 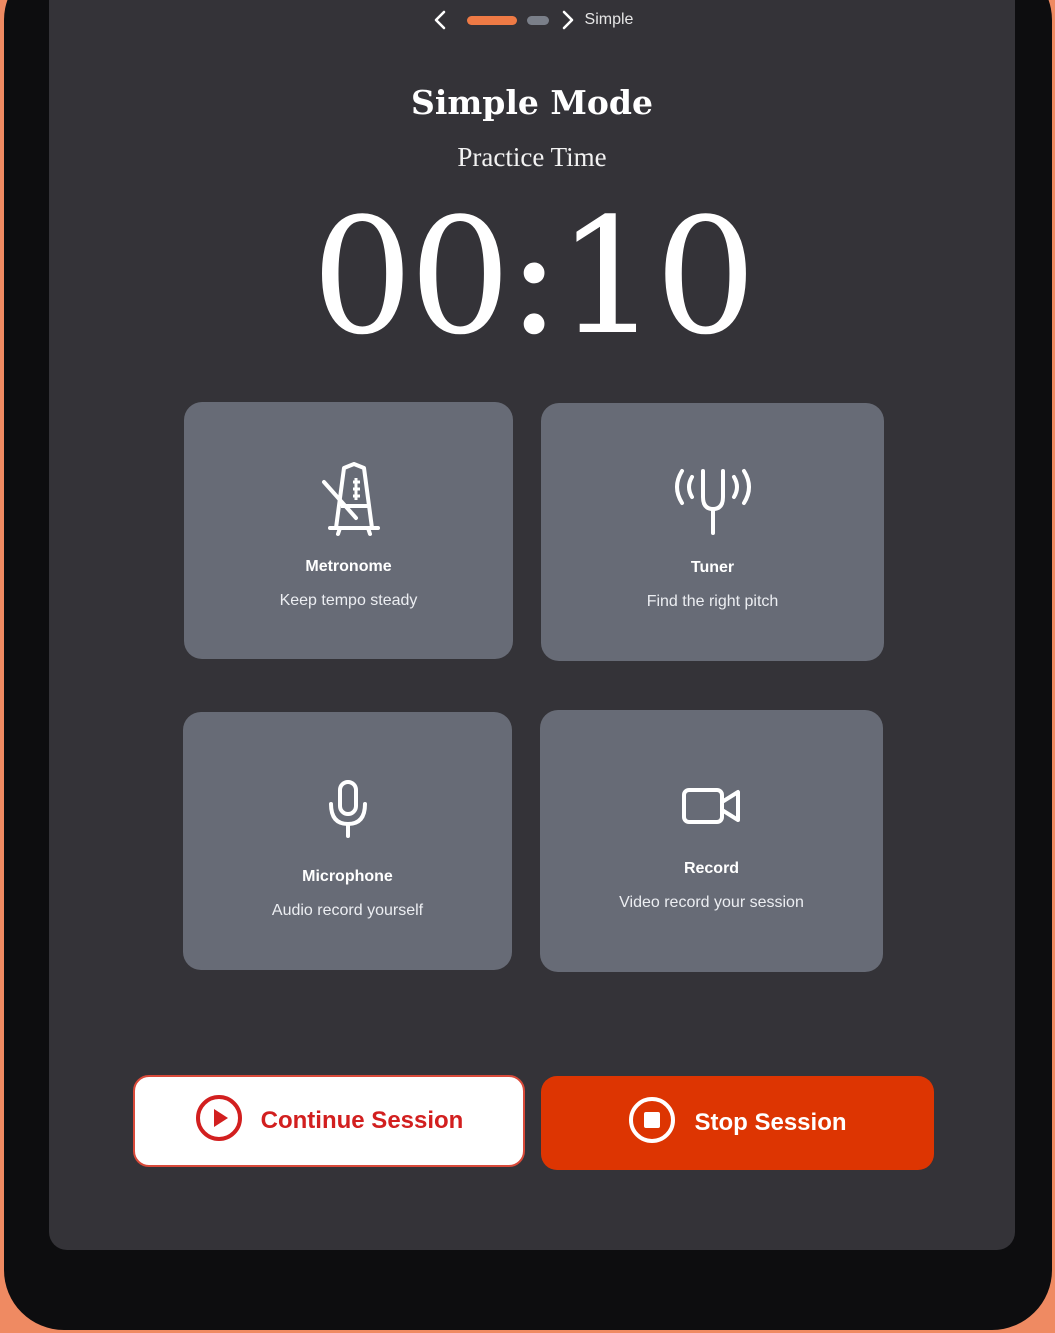 What do you see at coordinates (568, 20) in the screenshot?
I see `chevron-right-icon` at bounding box center [568, 20].